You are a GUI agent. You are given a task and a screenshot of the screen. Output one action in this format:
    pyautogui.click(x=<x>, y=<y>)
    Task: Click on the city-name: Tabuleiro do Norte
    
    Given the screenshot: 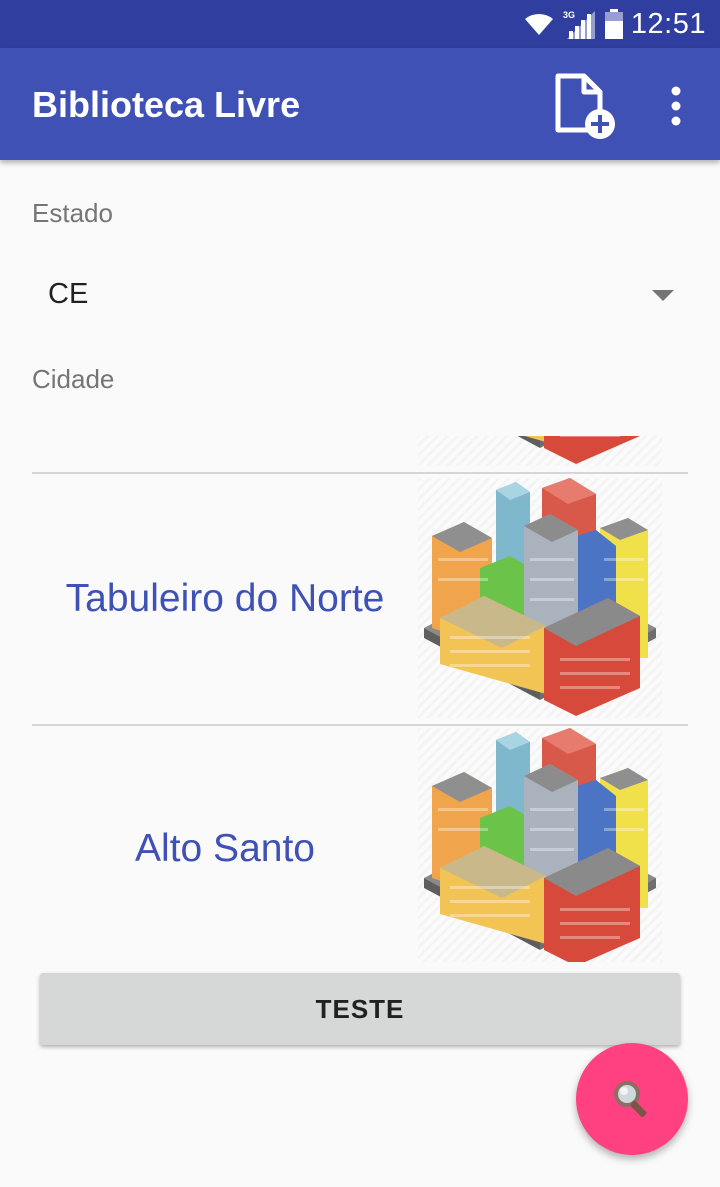 What is the action you would take?
    pyautogui.click(x=225, y=598)
    